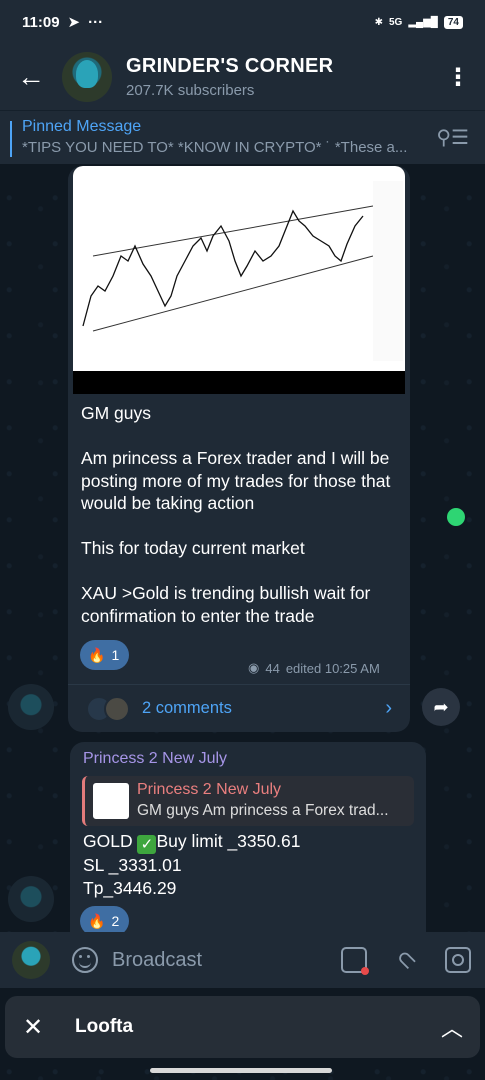 Image resolution: width=485 pixels, height=1080 pixels. I want to click on status-time: 11:09, so click(41, 22).